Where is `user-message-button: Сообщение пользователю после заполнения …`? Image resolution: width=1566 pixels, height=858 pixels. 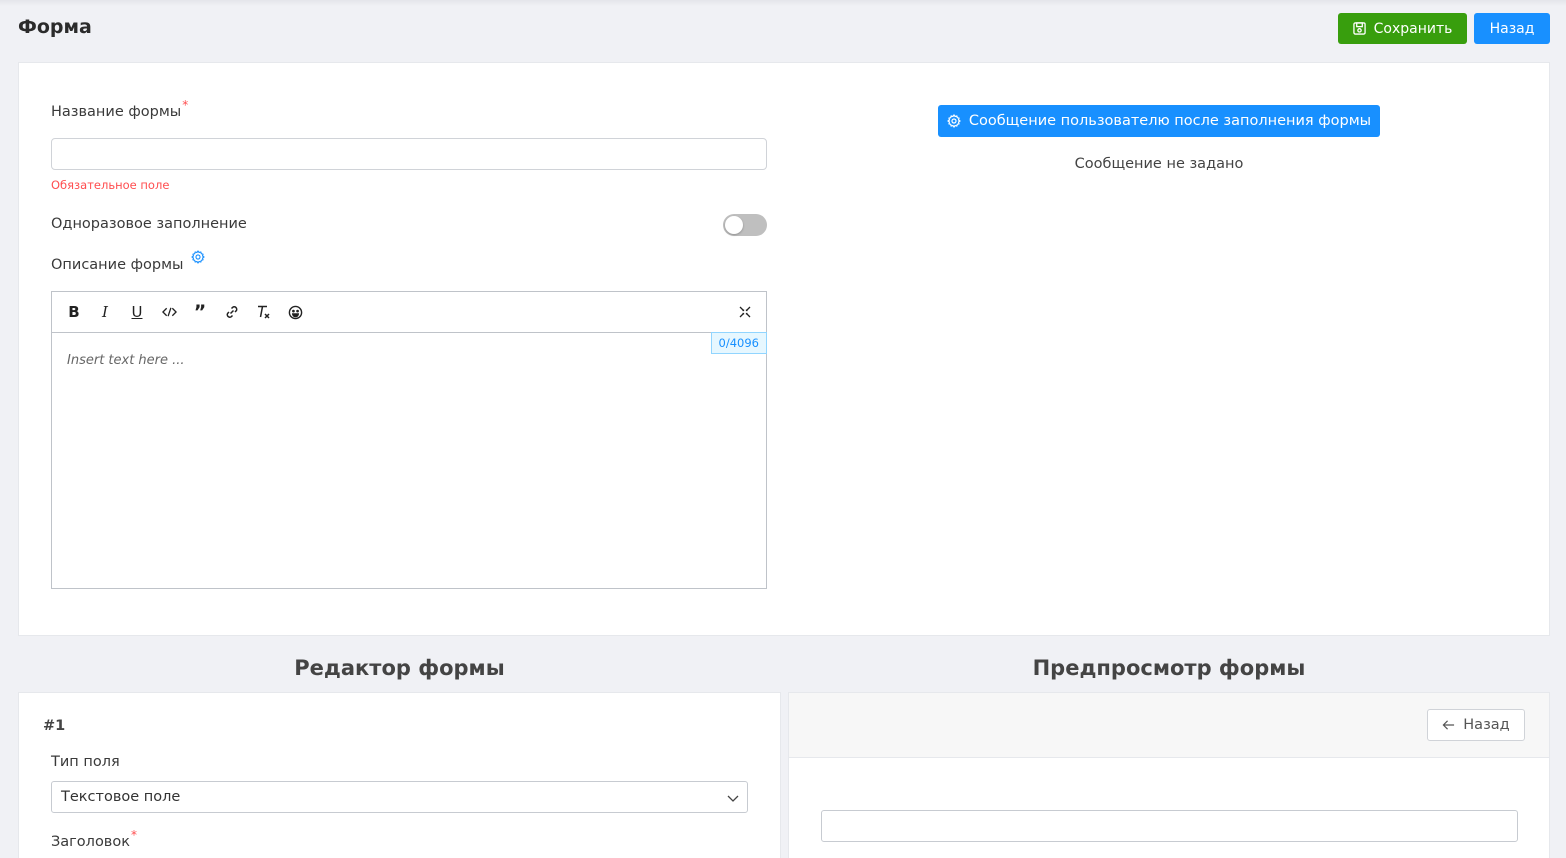
user-message-button: Сообщение пользователю после заполнения … is located at coordinates (1159, 121).